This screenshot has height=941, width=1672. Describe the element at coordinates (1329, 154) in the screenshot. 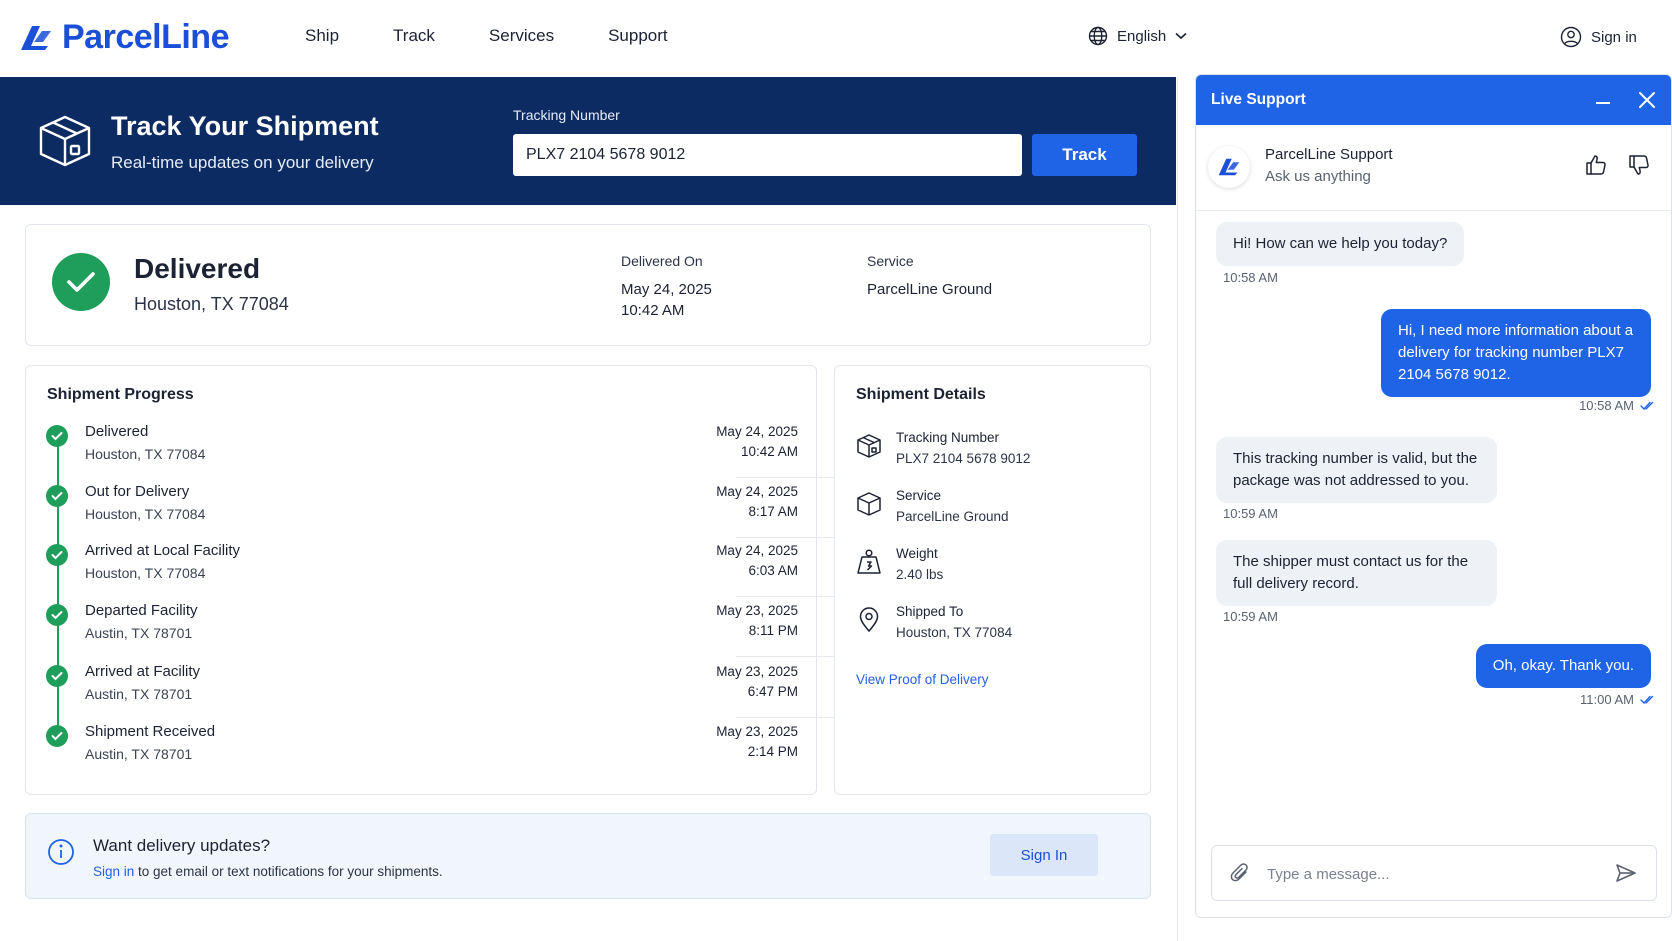

I see `agent-name: ParcelLine Support` at that location.